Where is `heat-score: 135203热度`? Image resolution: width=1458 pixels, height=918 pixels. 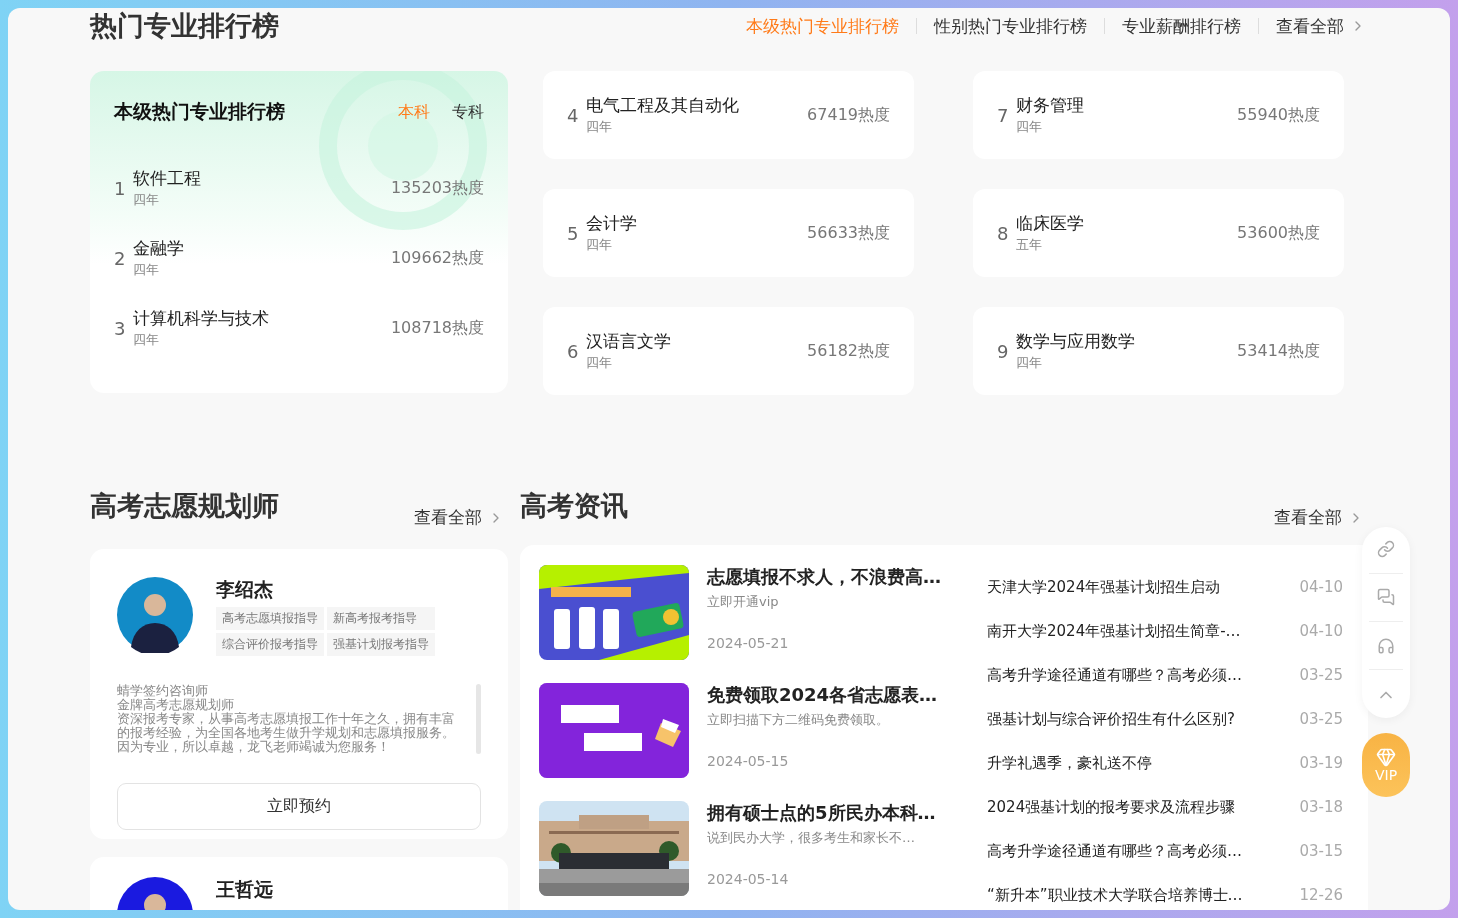
heat-score: 135203热度 is located at coordinates (437, 188).